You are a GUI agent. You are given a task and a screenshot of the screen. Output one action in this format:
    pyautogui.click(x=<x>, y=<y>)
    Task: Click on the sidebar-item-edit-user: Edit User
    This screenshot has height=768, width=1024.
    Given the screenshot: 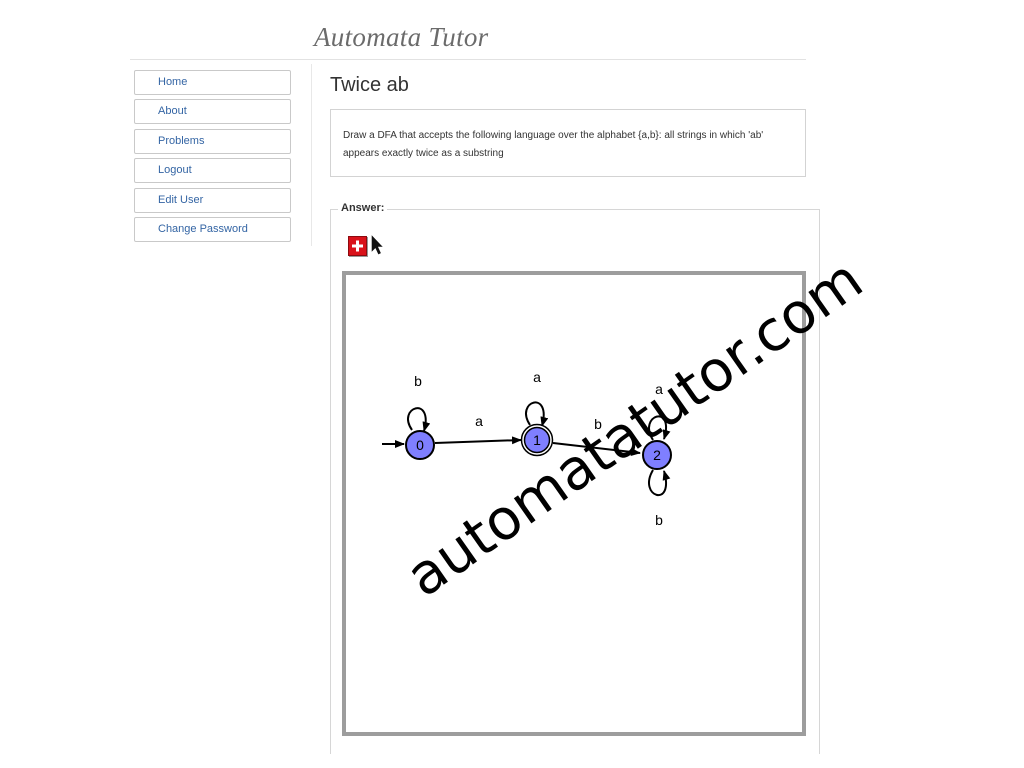 What is the action you would take?
    pyautogui.click(x=212, y=200)
    